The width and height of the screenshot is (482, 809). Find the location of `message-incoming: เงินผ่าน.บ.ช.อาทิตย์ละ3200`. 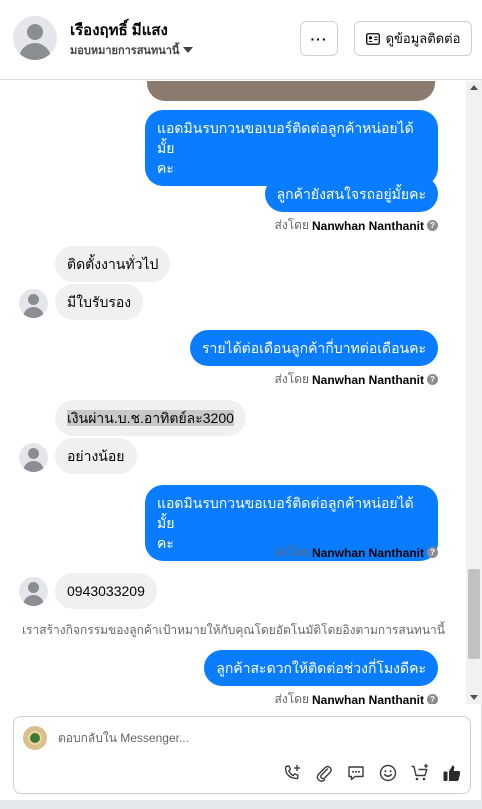

message-incoming: เงินผ่าน.บ.ช.อาทิตย์ละ3200 is located at coordinates (150, 418).